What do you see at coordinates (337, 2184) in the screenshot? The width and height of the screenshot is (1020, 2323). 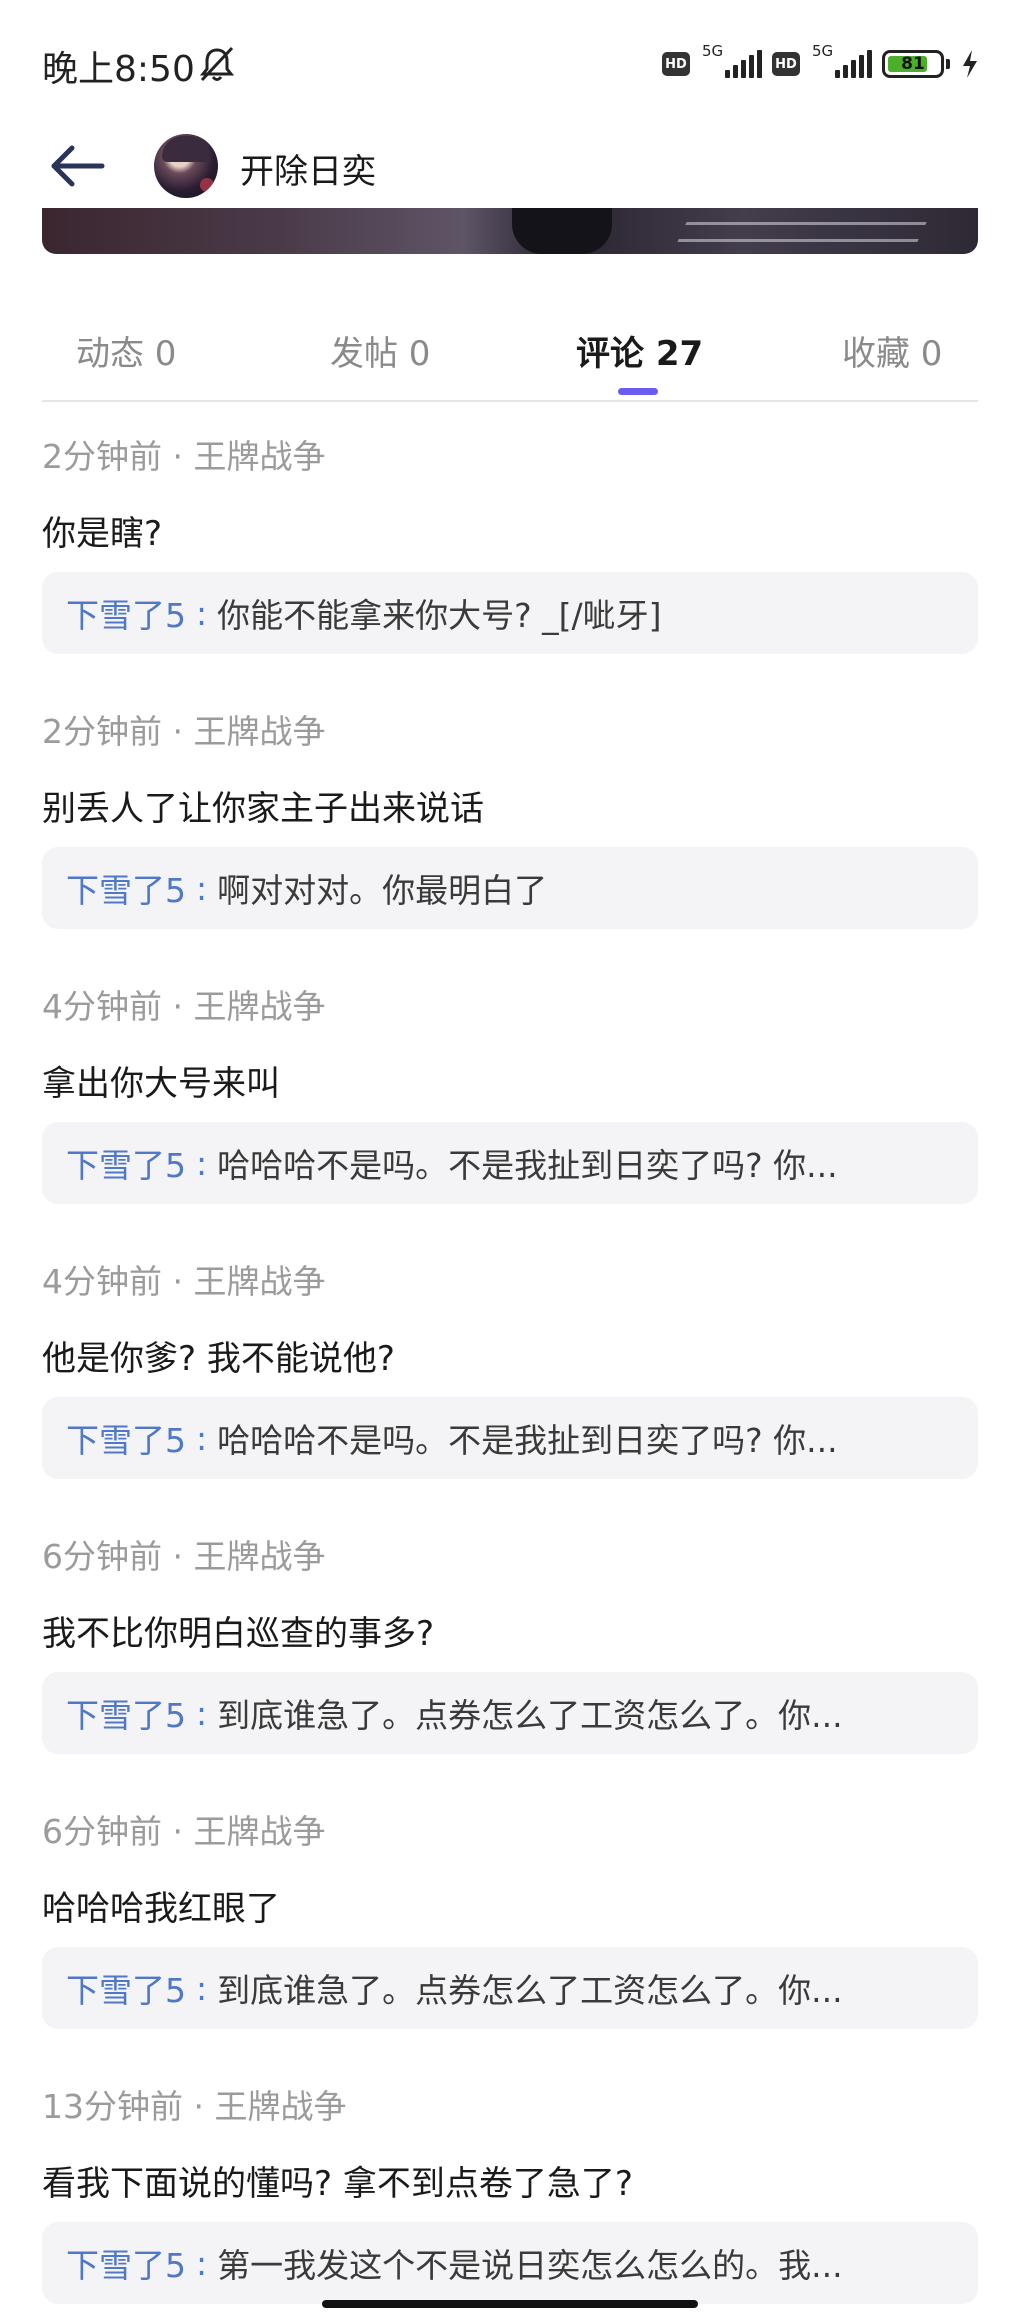 I see `comment-text: 看我下面说的懂吗? 拿不到点卷了急了?` at bounding box center [337, 2184].